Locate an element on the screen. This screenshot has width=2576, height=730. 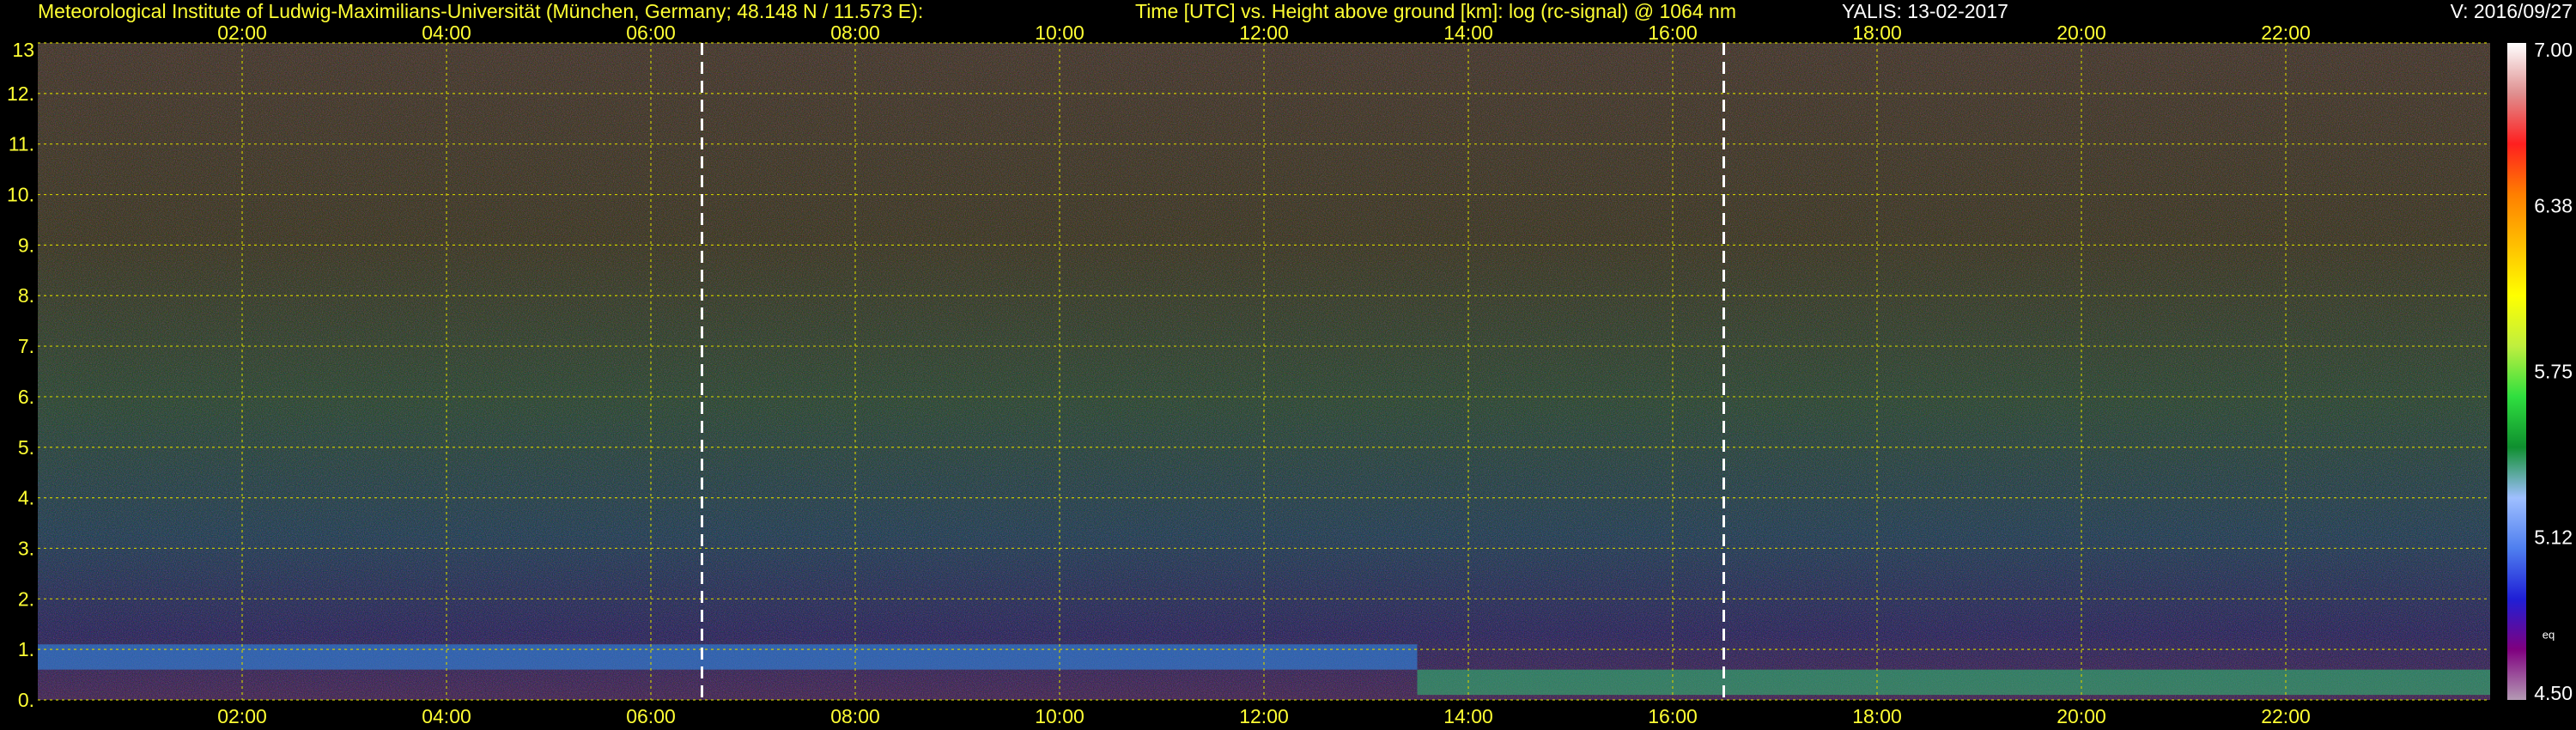
y-tick-label: 9. is located at coordinates (26, 245).